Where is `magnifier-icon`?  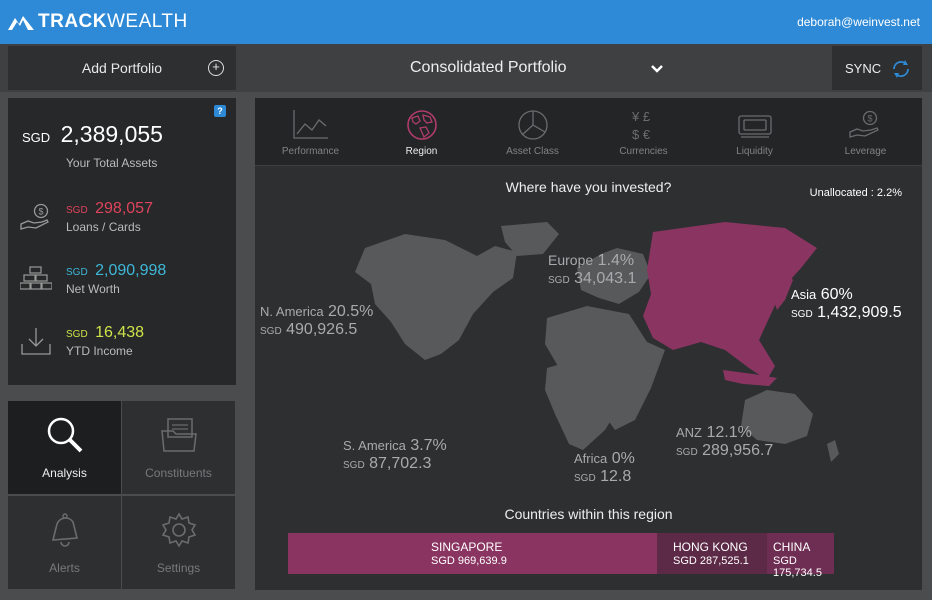 magnifier-icon is located at coordinates (65, 435).